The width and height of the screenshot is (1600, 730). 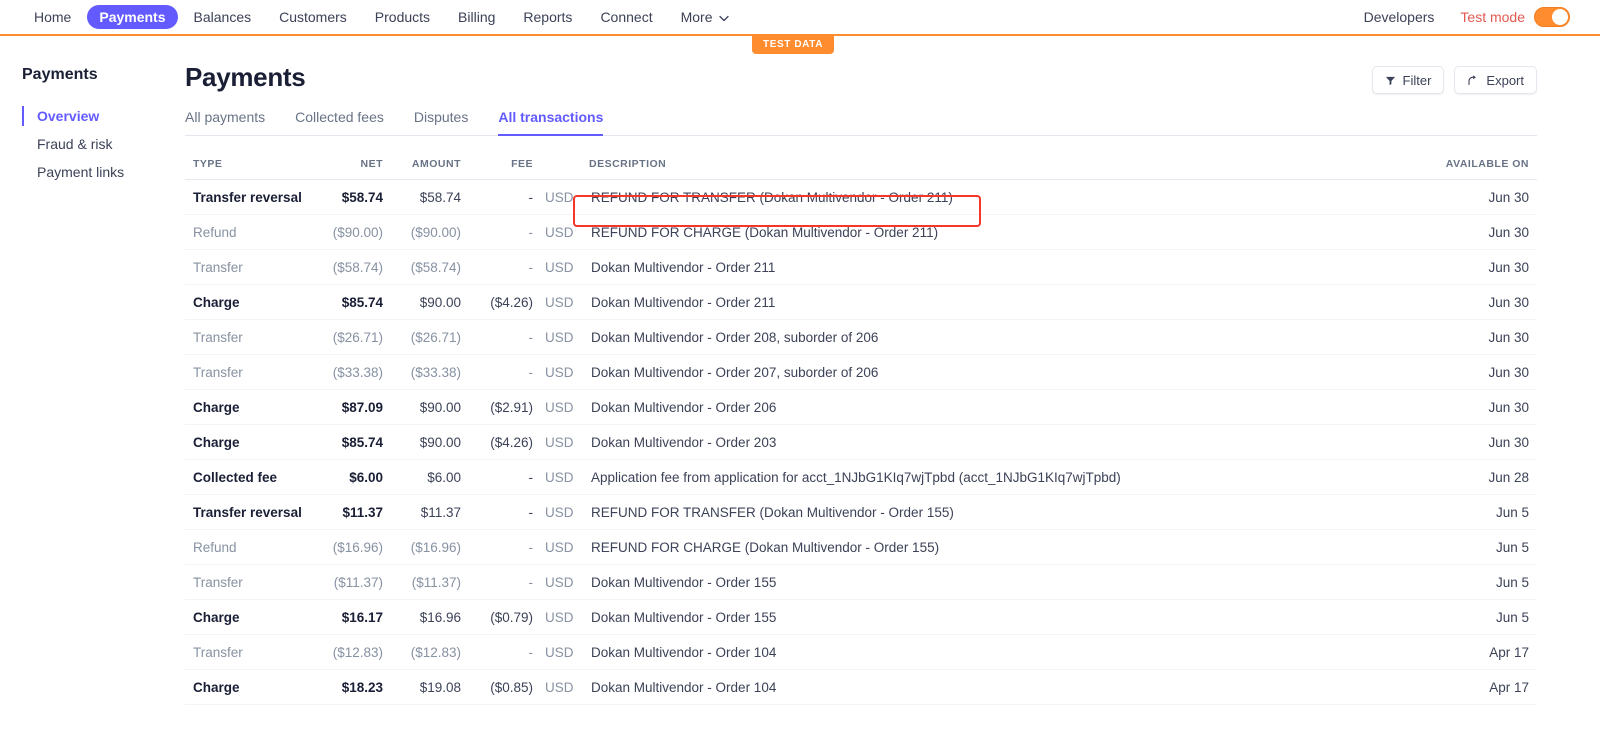 What do you see at coordinates (1482, 477) in the screenshot?
I see `cell-available-on: Jun 28` at bounding box center [1482, 477].